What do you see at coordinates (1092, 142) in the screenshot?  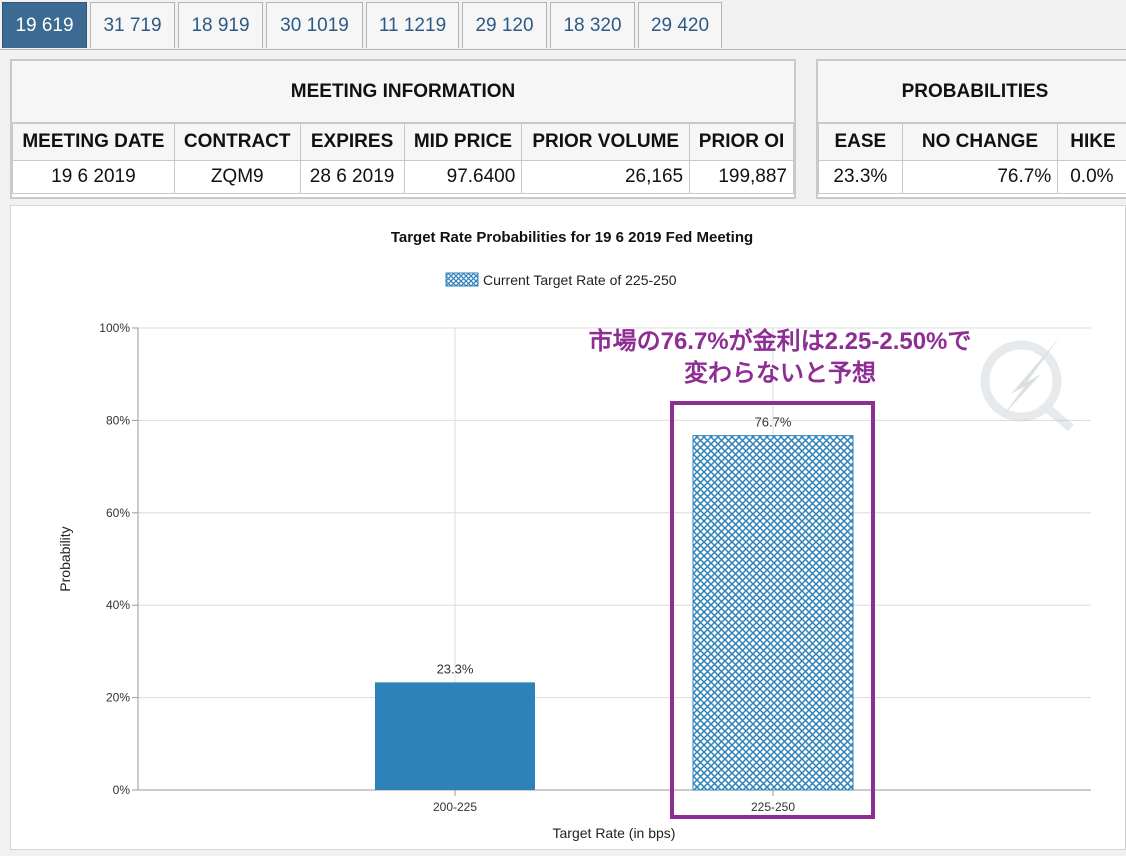 I see `col-hike: HIKE` at bounding box center [1092, 142].